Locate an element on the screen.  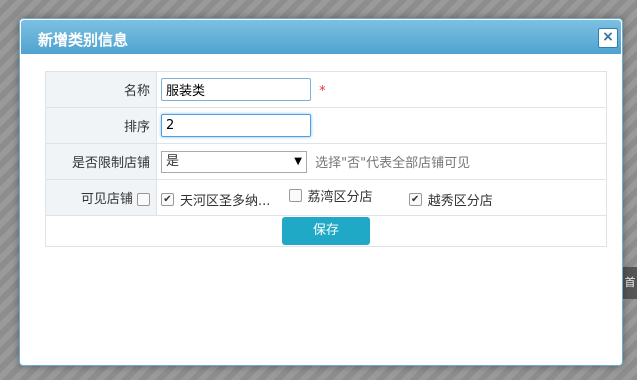
store-option: 荔湾区分店 is located at coordinates (330, 195).